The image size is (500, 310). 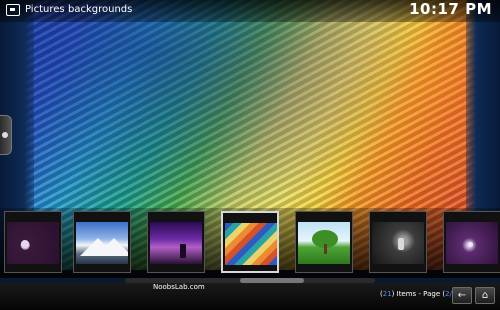 What do you see at coordinates (13, 10) in the screenshot?
I see `screen-icon` at bounding box center [13, 10].